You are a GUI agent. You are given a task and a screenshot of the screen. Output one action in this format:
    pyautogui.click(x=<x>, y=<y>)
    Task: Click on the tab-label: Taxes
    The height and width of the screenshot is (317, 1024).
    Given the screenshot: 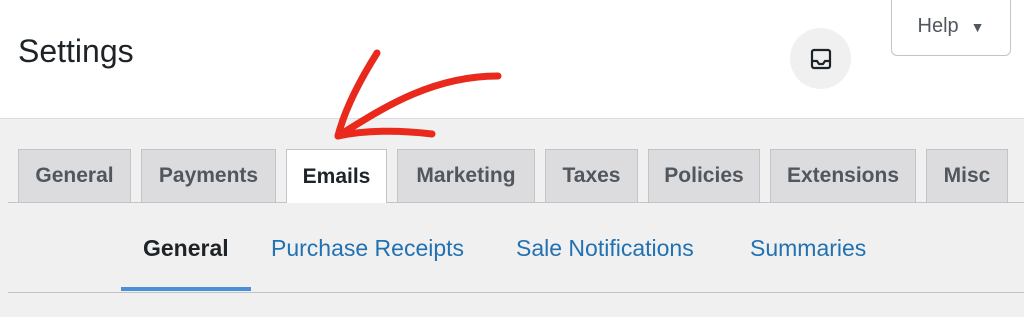 What is the action you would take?
    pyautogui.click(x=591, y=175)
    